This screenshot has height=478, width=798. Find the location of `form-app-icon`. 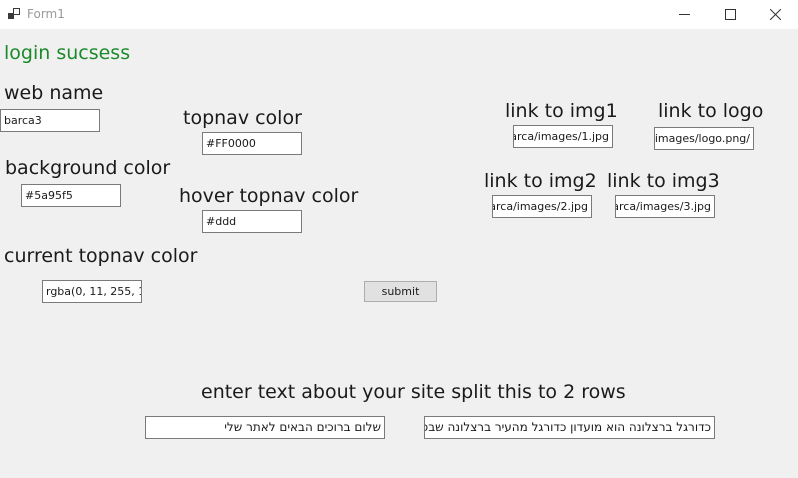

form-app-icon is located at coordinates (14, 13).